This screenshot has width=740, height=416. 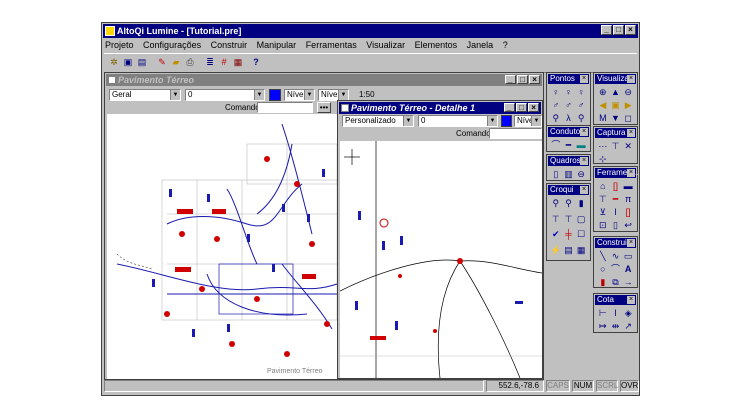 What do you see at coordinates (603, 105) in the screenshot?
I see `arrow-left-icon: ◀` at bounding box center [603, 105].